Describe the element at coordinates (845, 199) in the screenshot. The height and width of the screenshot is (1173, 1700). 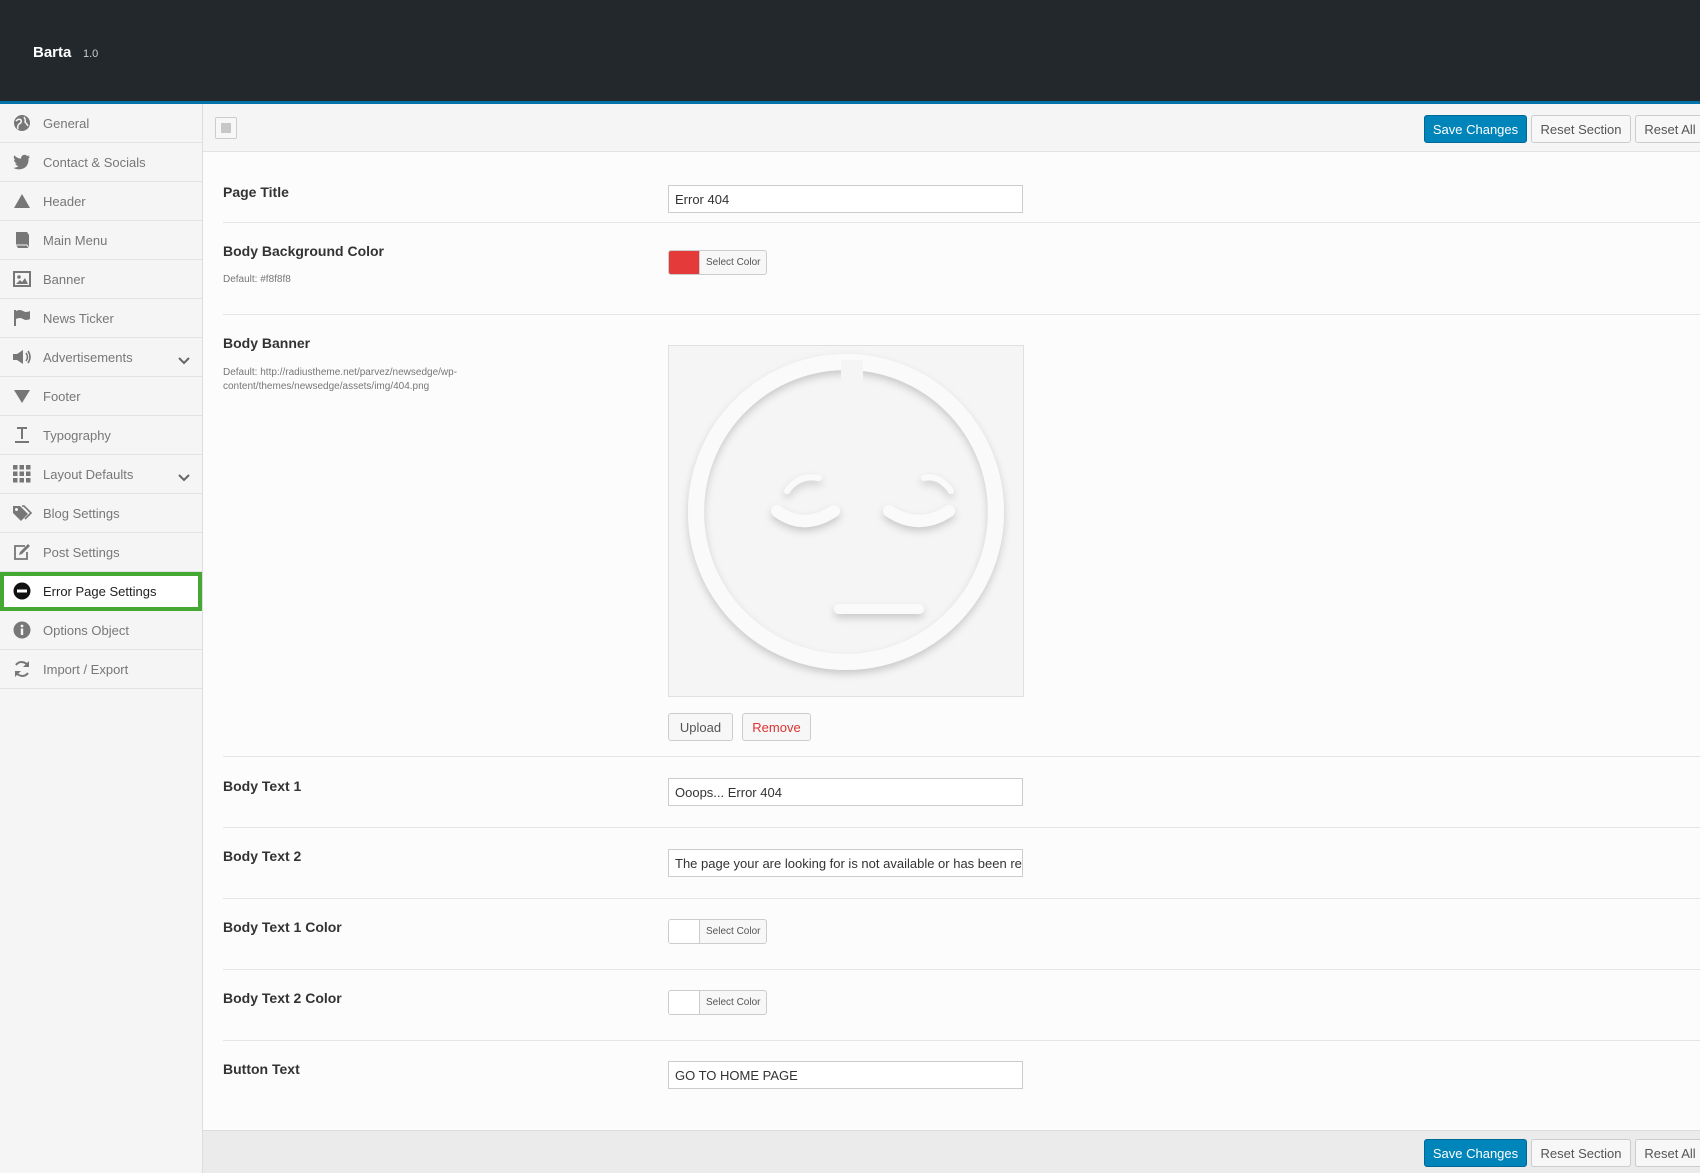
I see `page-title-input: Error 404` at that location.